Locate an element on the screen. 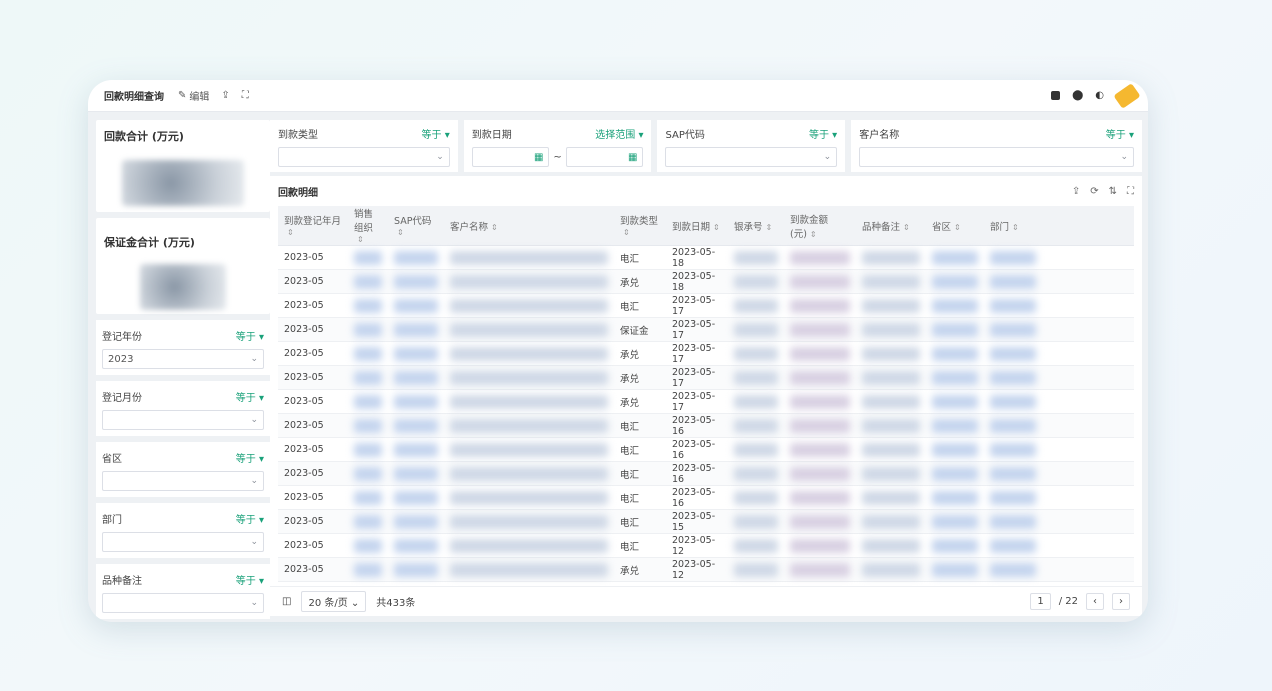 This screenshot has height=691, width=1272. grid-icon: ◫ is located at coordinates (286, 601).